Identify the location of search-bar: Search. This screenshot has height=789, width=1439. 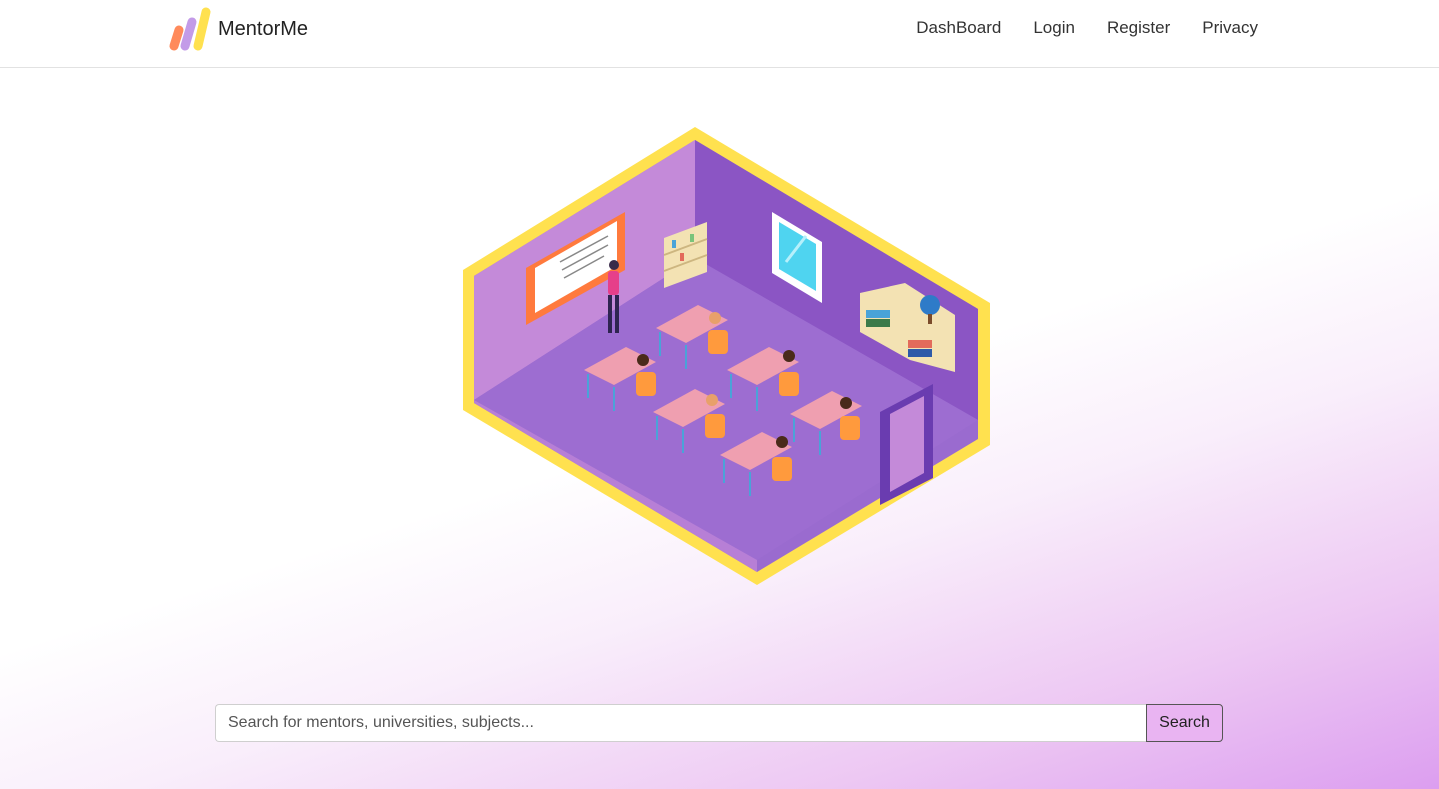
(719, 723).